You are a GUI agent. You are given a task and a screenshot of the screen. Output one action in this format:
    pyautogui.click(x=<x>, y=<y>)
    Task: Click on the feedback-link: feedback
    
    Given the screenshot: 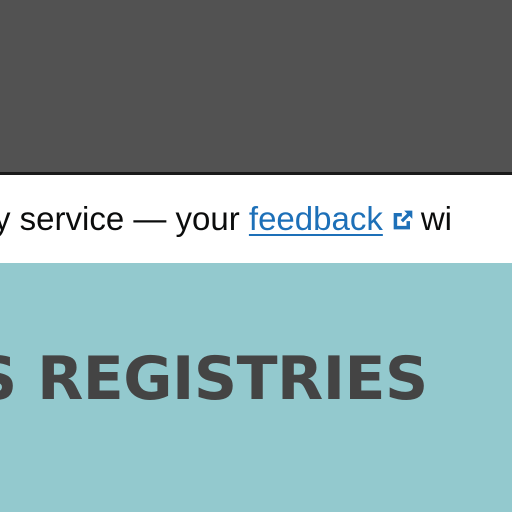 What is the action you would take?
    pyautogui.click(x=316, y=218)
    